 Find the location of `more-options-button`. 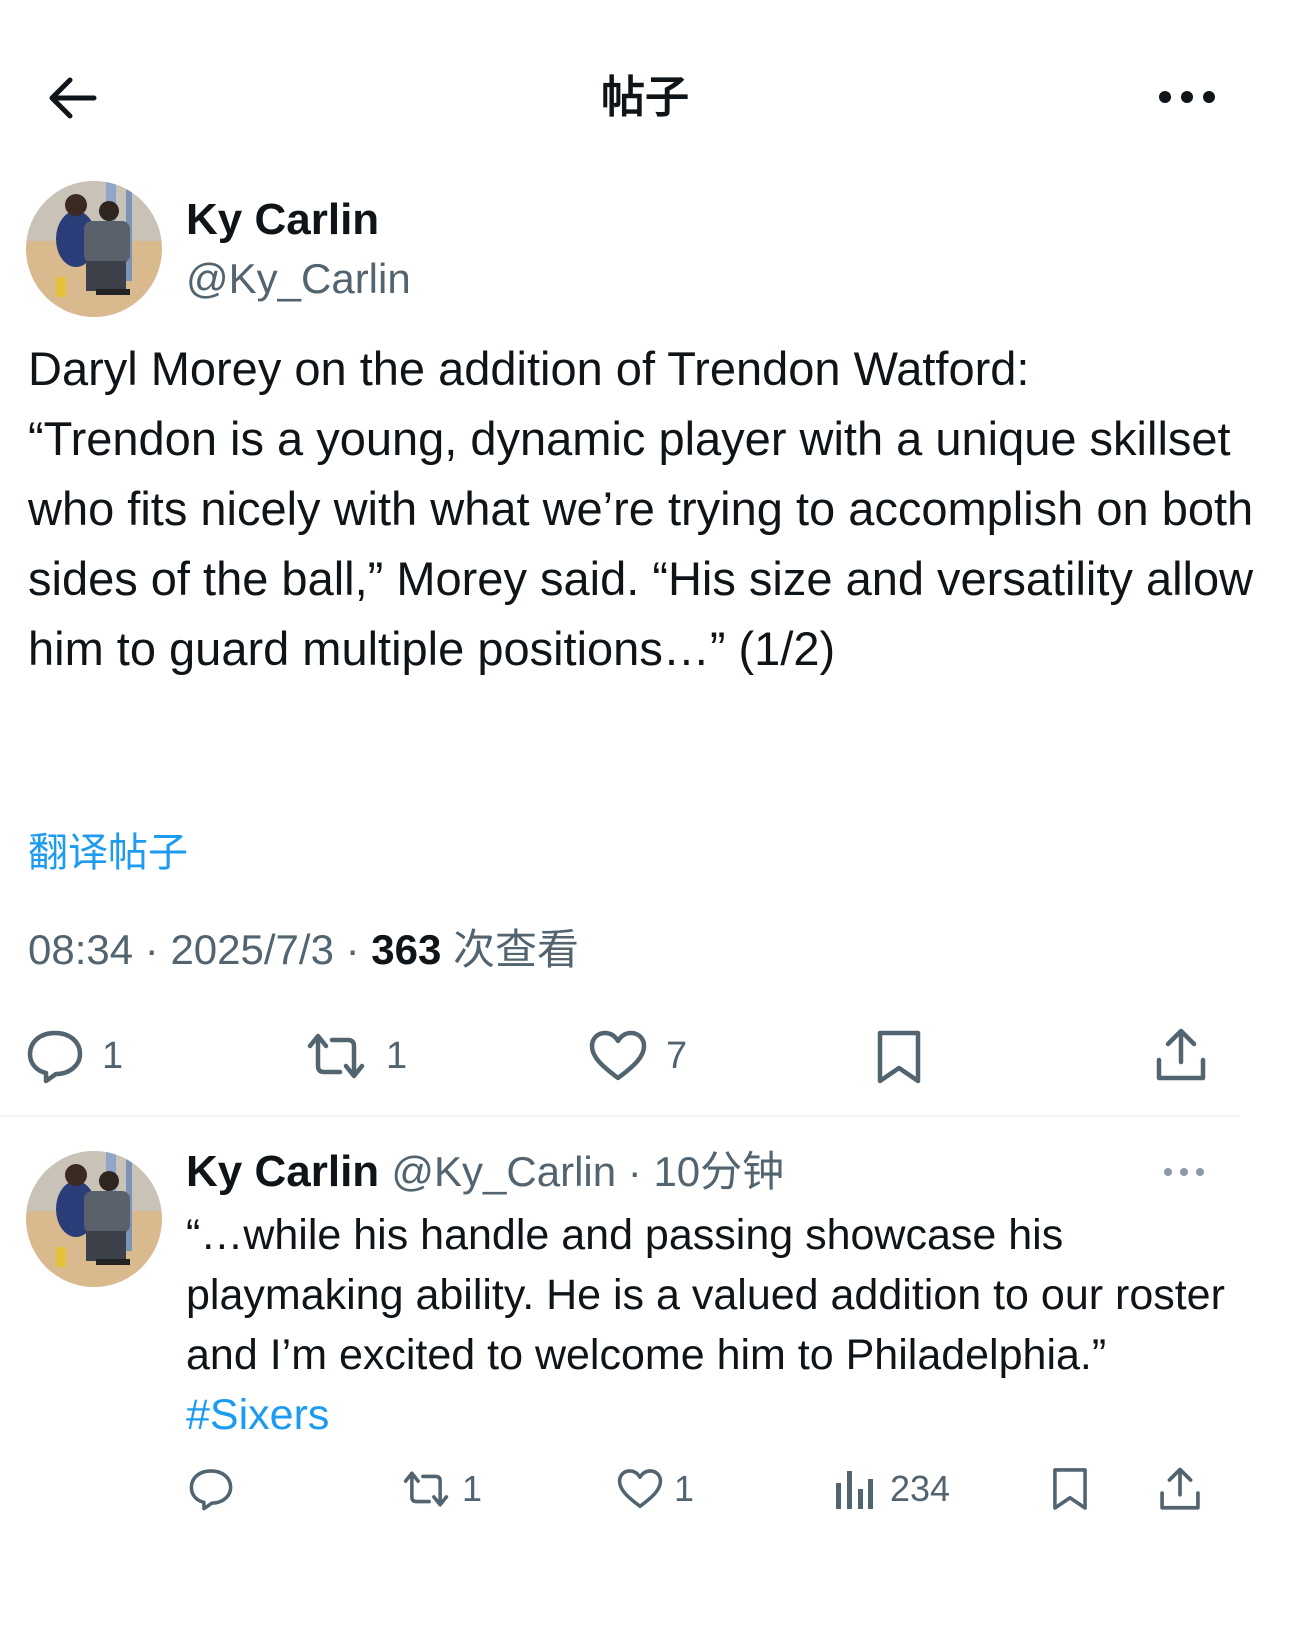

more-options-button is located at coordinates (1187, 97).